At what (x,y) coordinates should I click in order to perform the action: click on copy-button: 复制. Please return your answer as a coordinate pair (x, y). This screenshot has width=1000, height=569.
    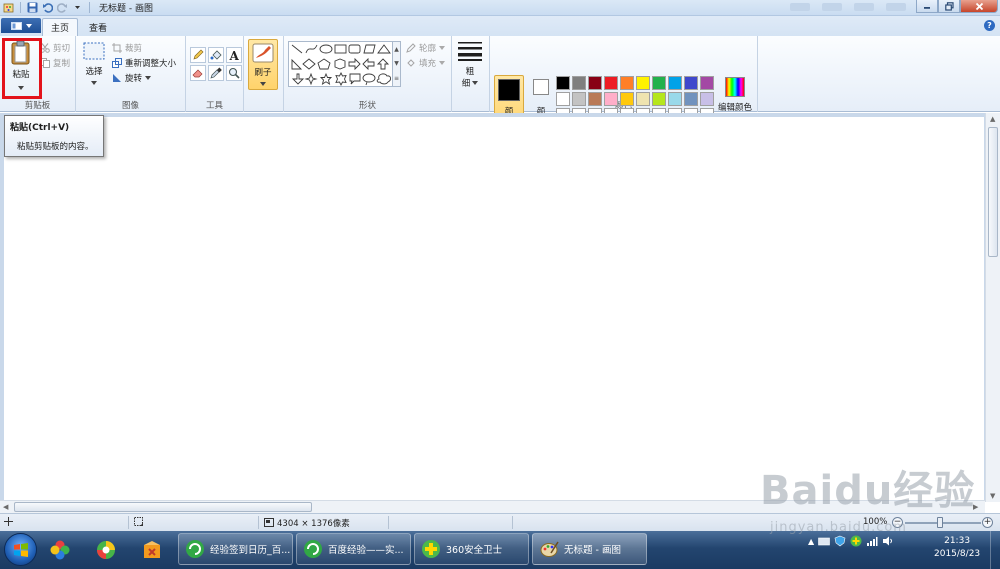
    Looking at the image, I should click on (55, 63).